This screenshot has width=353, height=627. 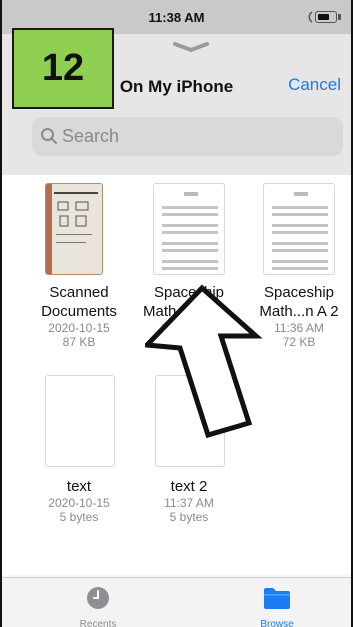 What do you see at coordinates (189, 503) in the screenshot?
I see `file-date: 11:37 AM` at bounding box center [189, 503].